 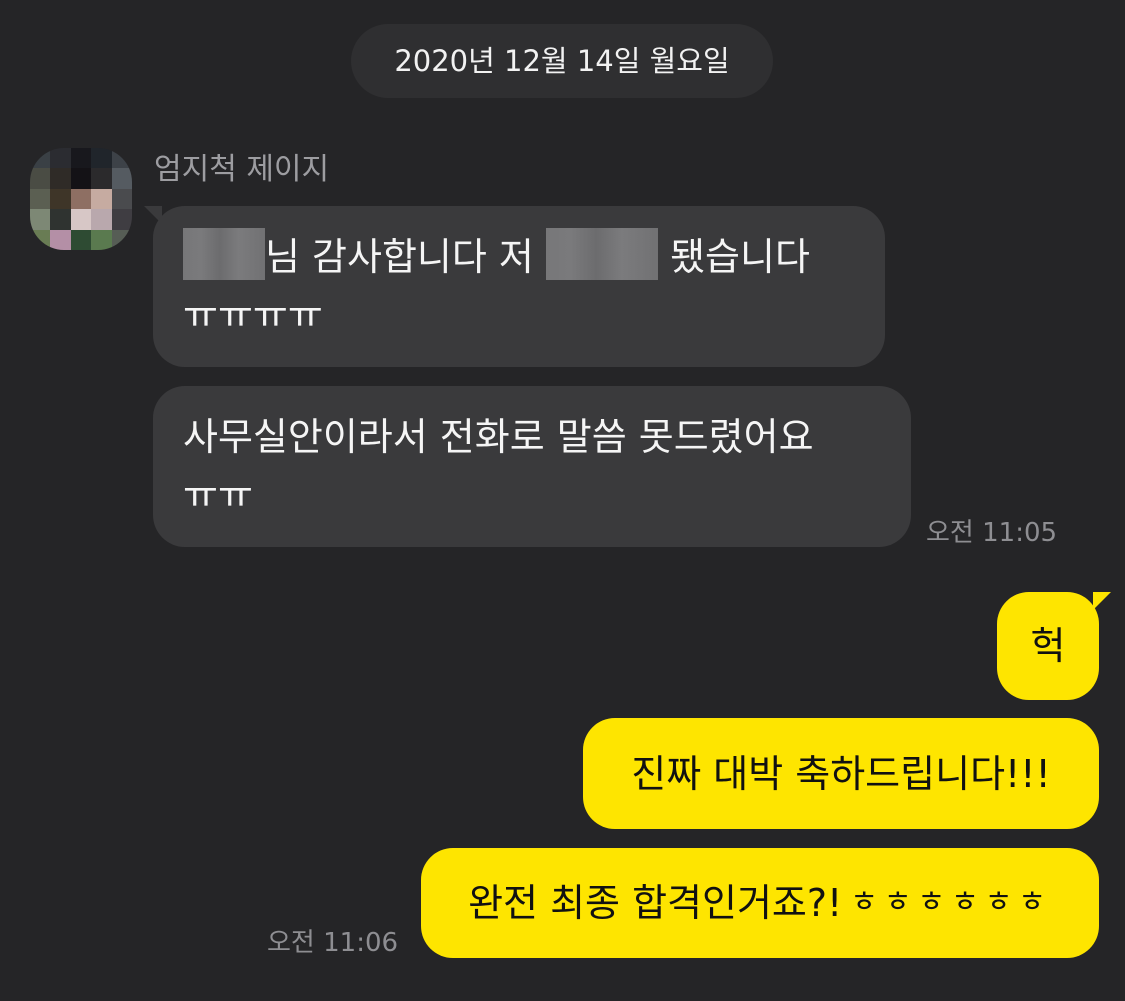 I want to click on outgoing-bubble-tail, so click(x=1102, y=601).